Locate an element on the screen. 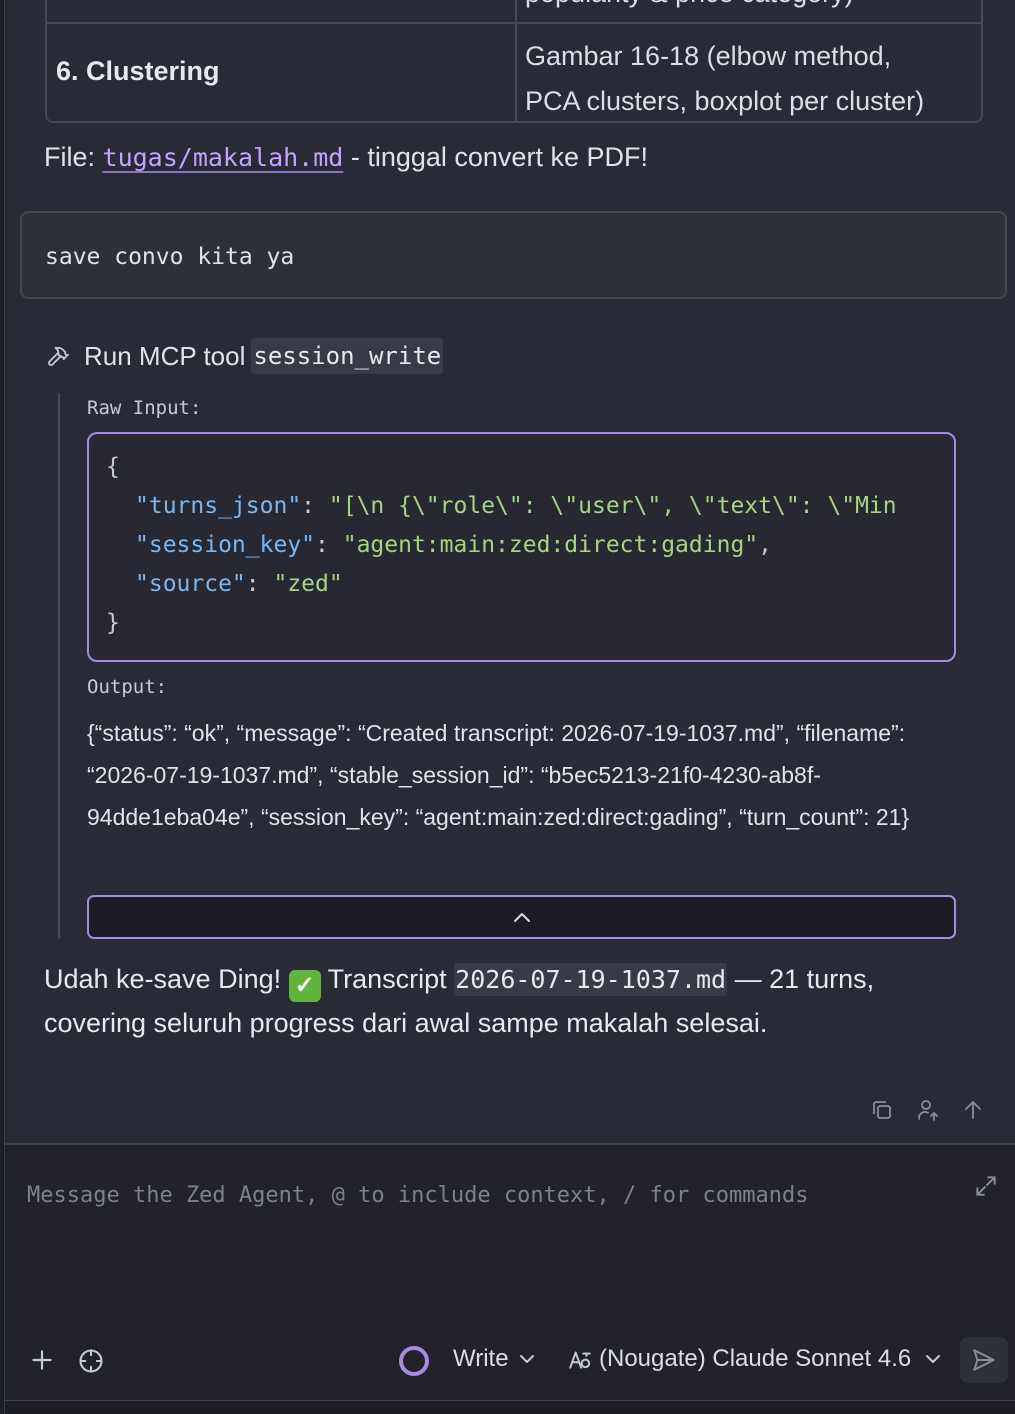  mode-selector: Write is located at coordinates (494, 1359).